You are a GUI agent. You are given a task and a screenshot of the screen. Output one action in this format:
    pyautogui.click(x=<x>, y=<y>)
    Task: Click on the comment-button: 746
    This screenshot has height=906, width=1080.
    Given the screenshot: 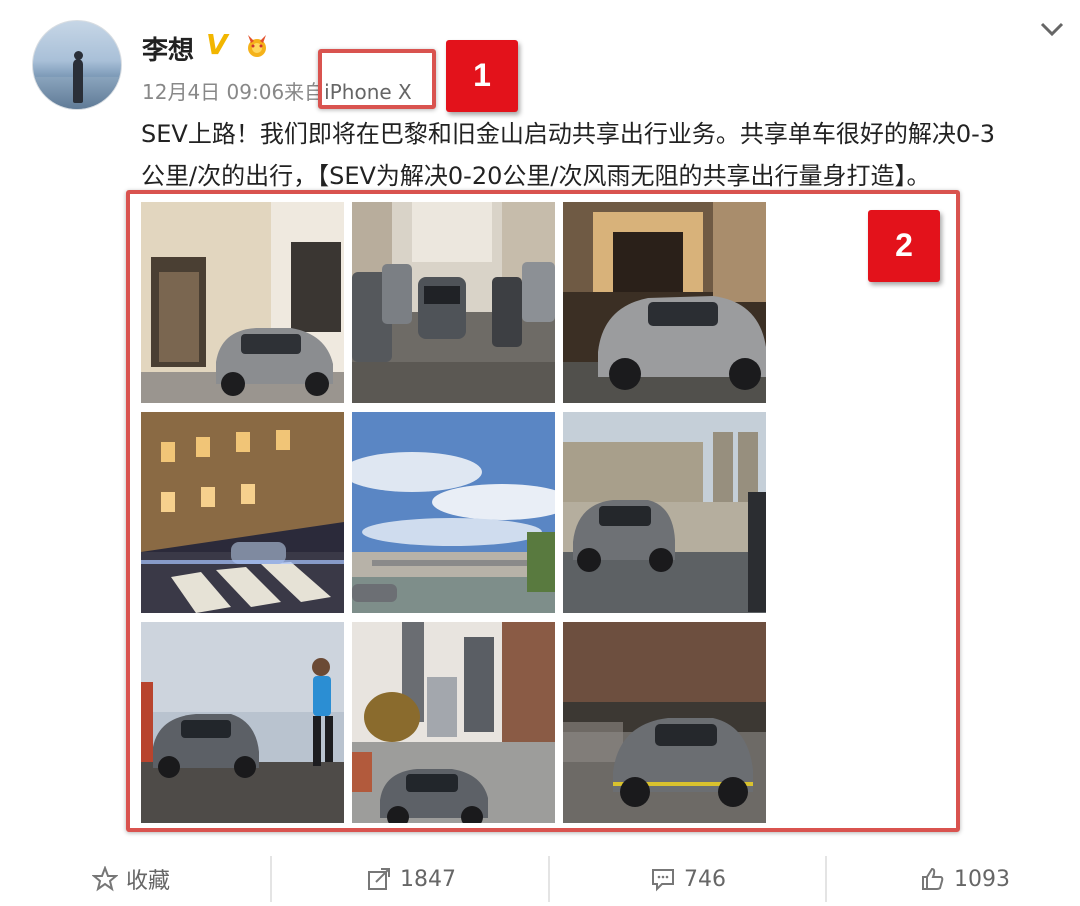 What is the action you would take?
    pyautogui.click(x=688, y=879)
    